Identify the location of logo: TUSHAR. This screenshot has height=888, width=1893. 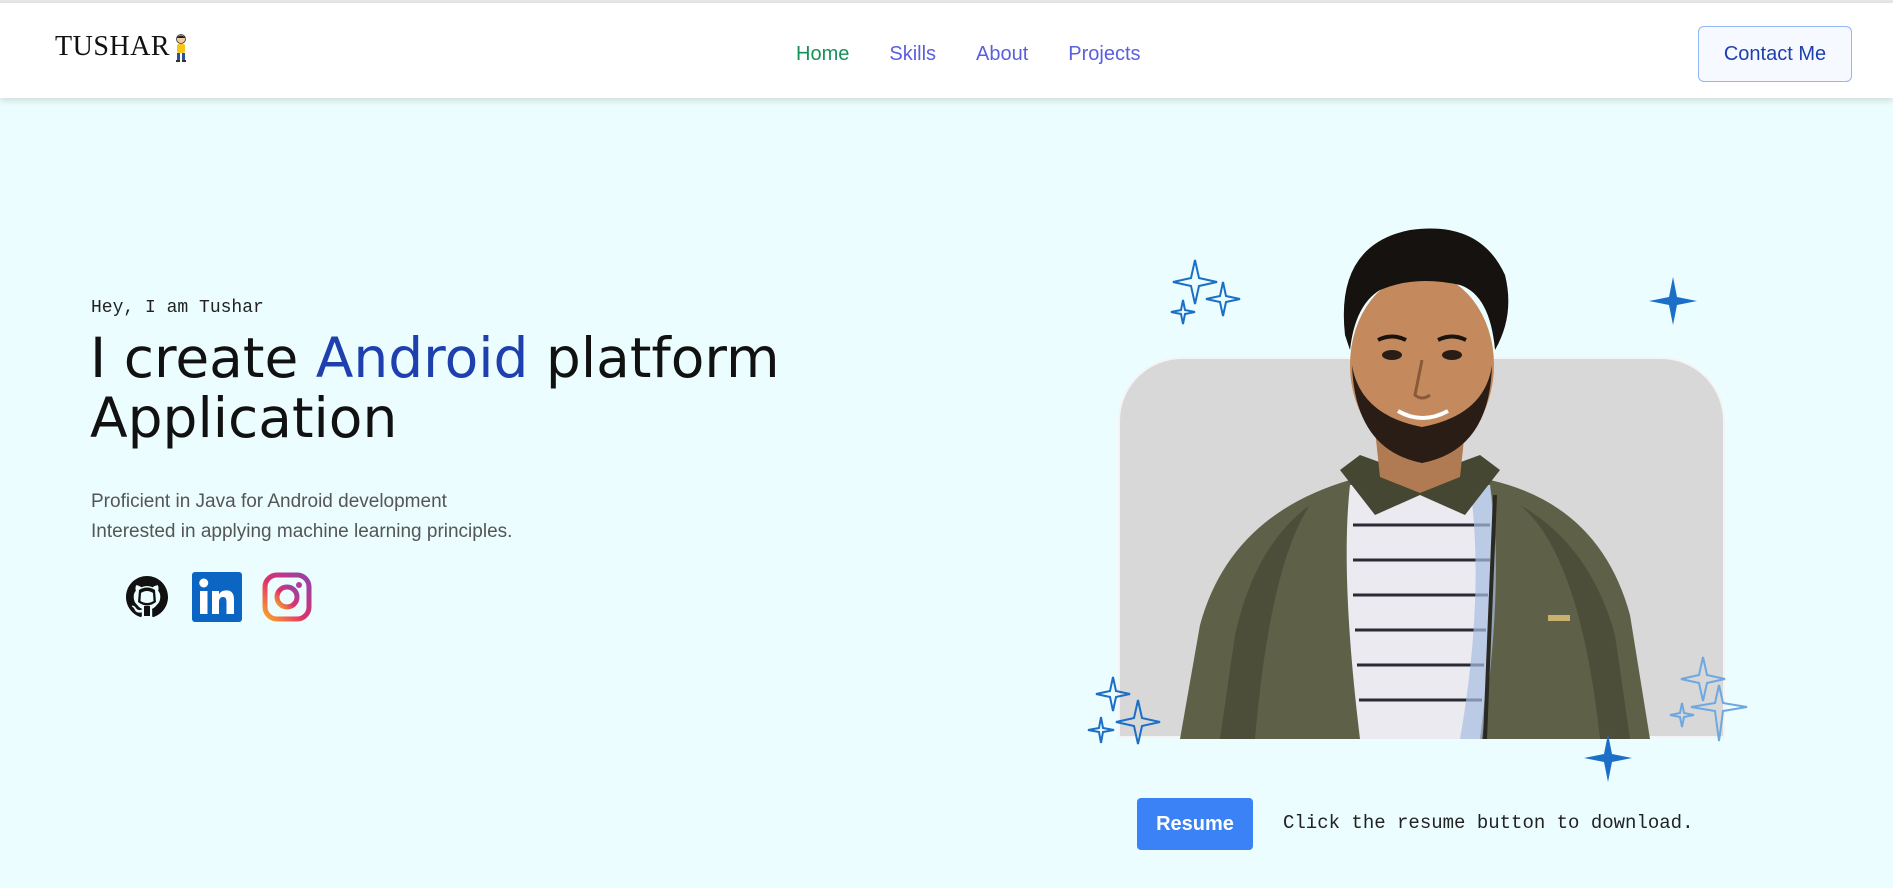
(122, 47).